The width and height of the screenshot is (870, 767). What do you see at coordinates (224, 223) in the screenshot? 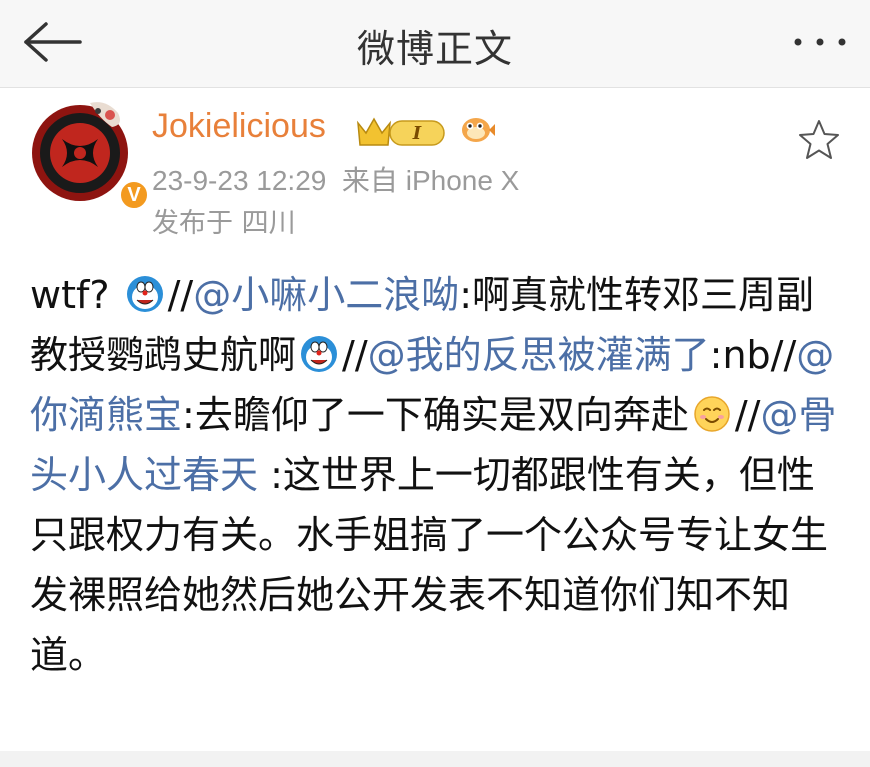
I see `post-location: 发布于 四川` at bounding box center [224, 223].